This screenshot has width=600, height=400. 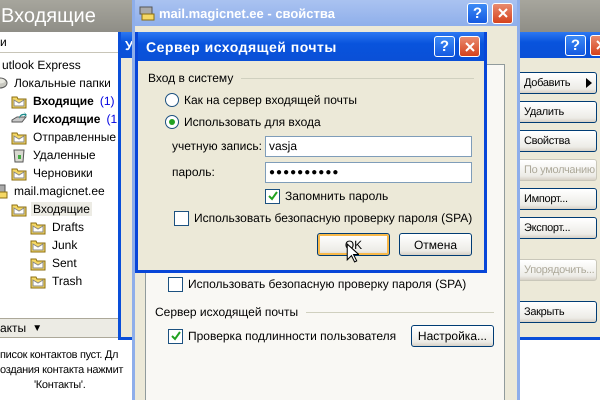 What do you see at coordinates (368, 172) in the screenshot?
I see `password-field: ●●●●●●●●●●` at bounding box center [368, 172].